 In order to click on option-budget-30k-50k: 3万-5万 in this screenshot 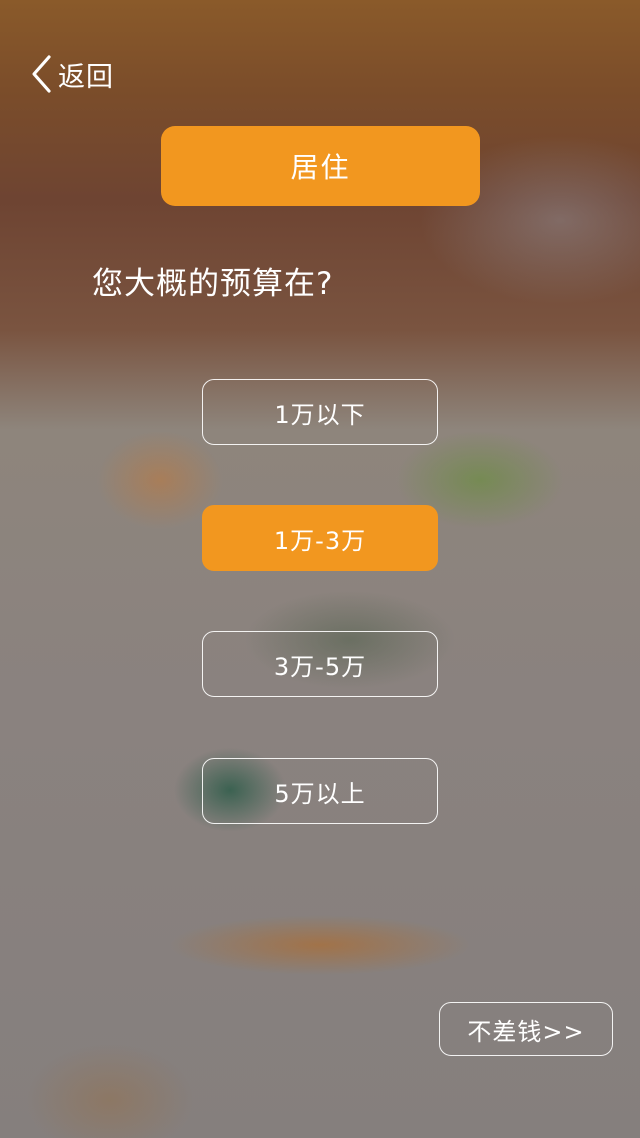, I will do `click(320, 664)`.